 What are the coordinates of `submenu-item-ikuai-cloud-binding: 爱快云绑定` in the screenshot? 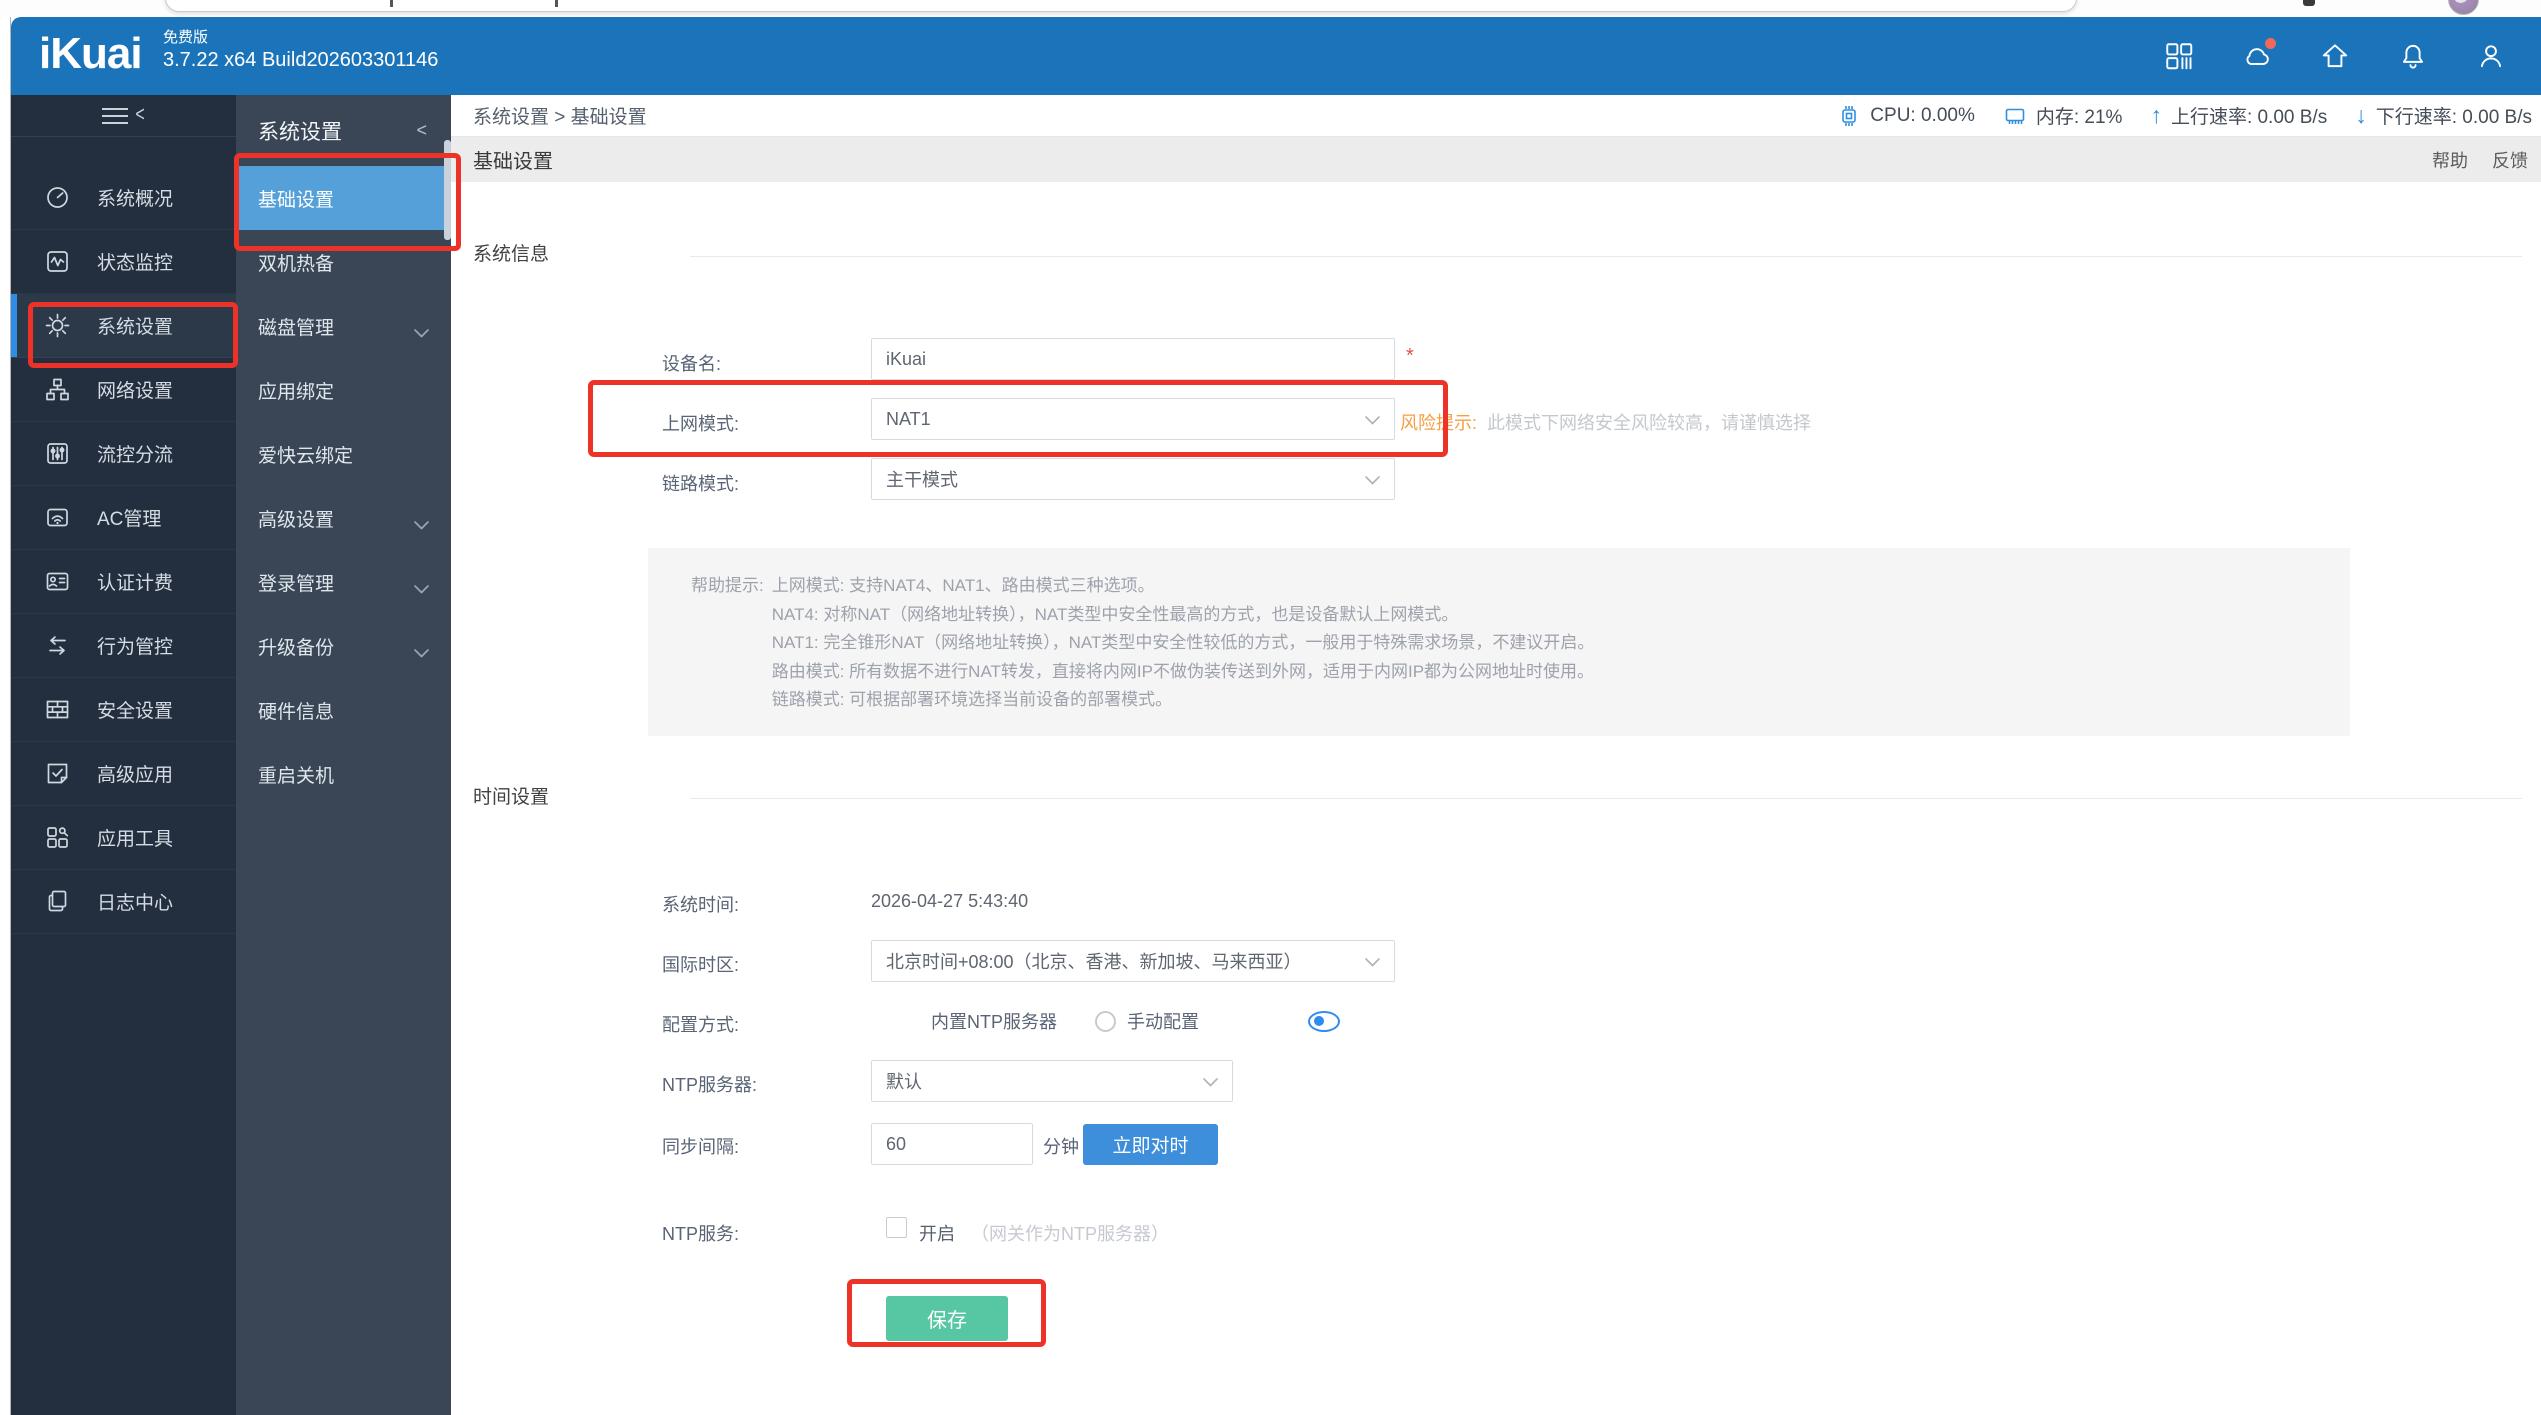 It's located at (343, 454).